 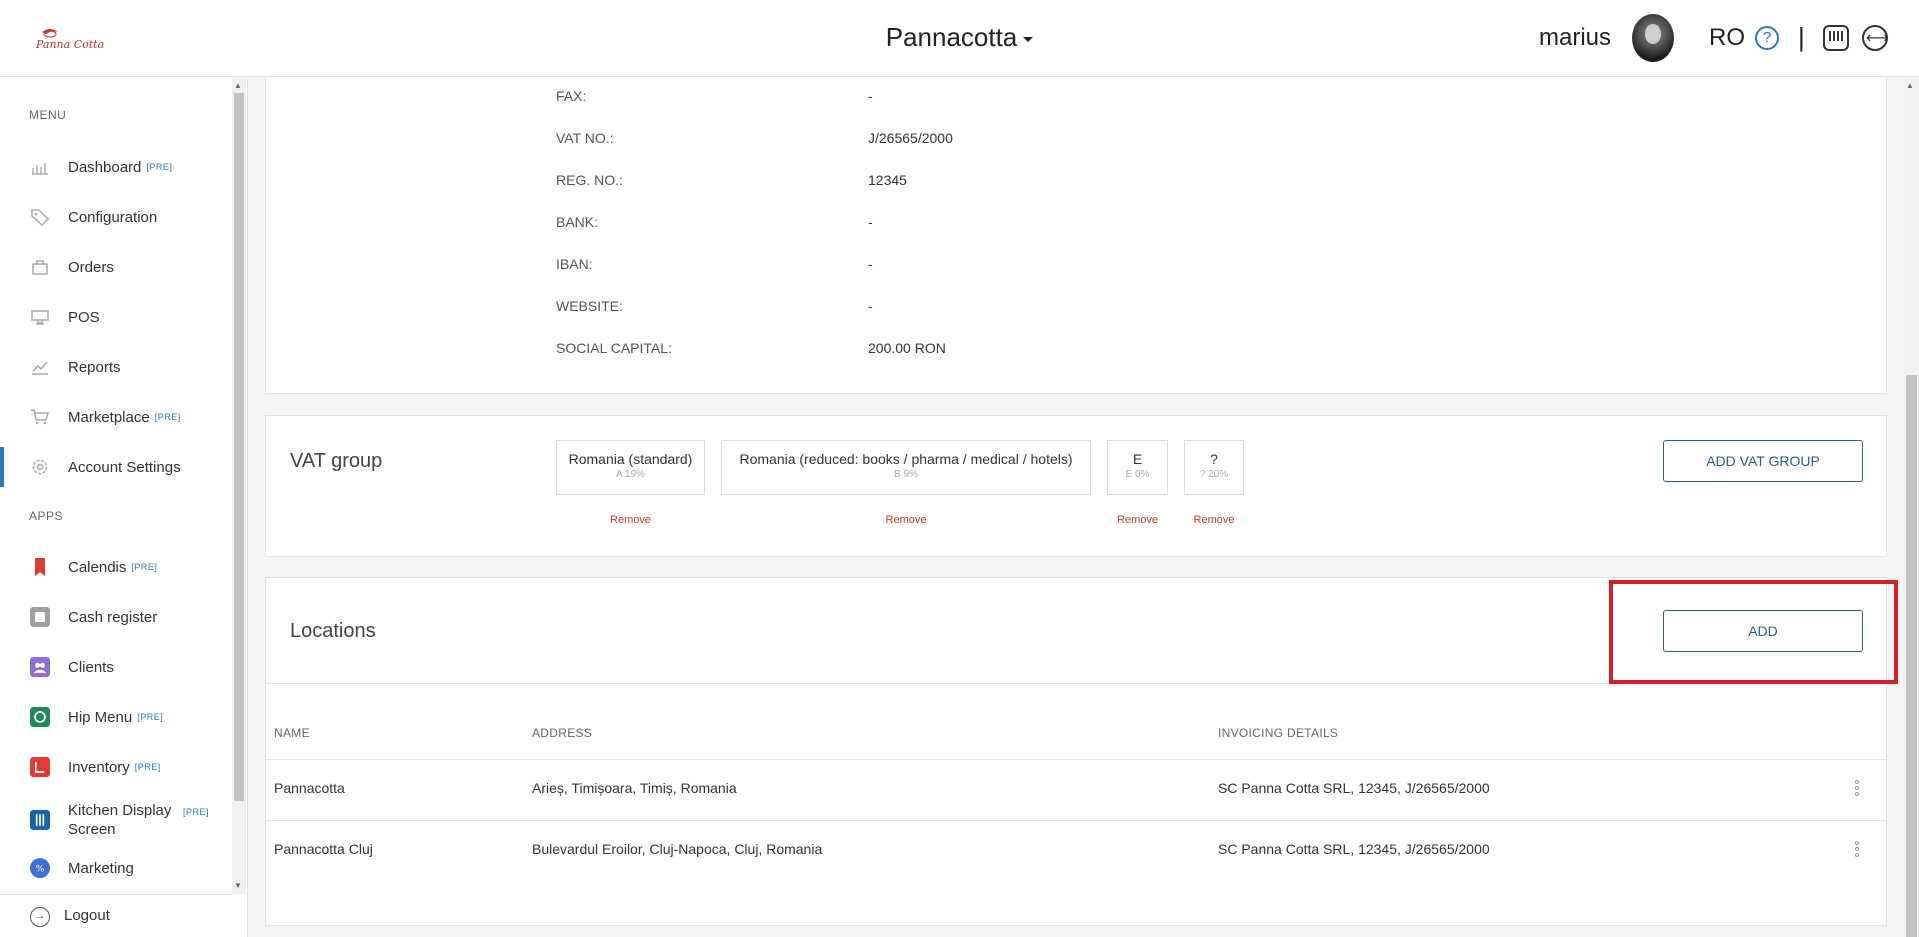 I want to click on main-scroll-up-icon: ▲, so click(x=1910, y=85).